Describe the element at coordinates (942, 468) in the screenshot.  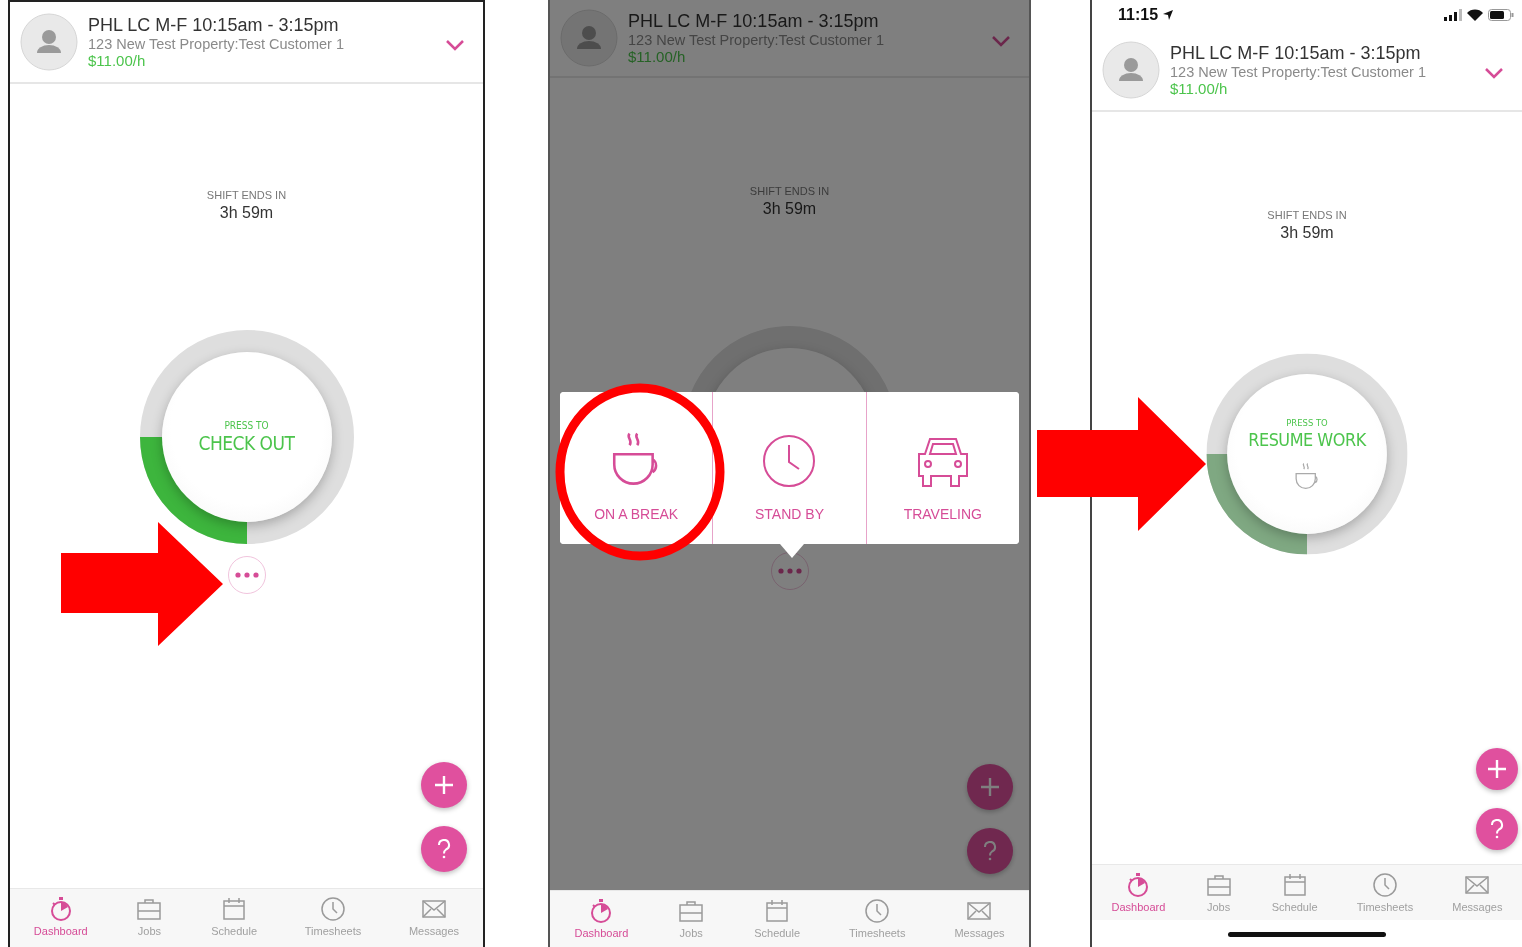
I see `status-option: TRAVELING` at that location.